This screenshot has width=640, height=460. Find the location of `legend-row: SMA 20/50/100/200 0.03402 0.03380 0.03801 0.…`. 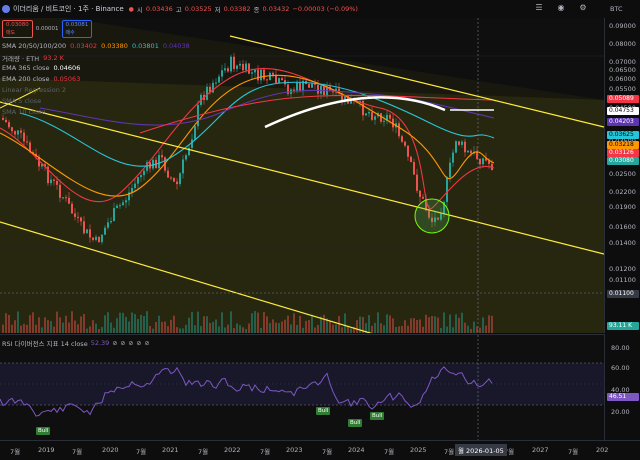

legend-row: SMA 20/50/100/200 0.03402 0.03380 0.03801 0.… is located at coordinates (96, 46).